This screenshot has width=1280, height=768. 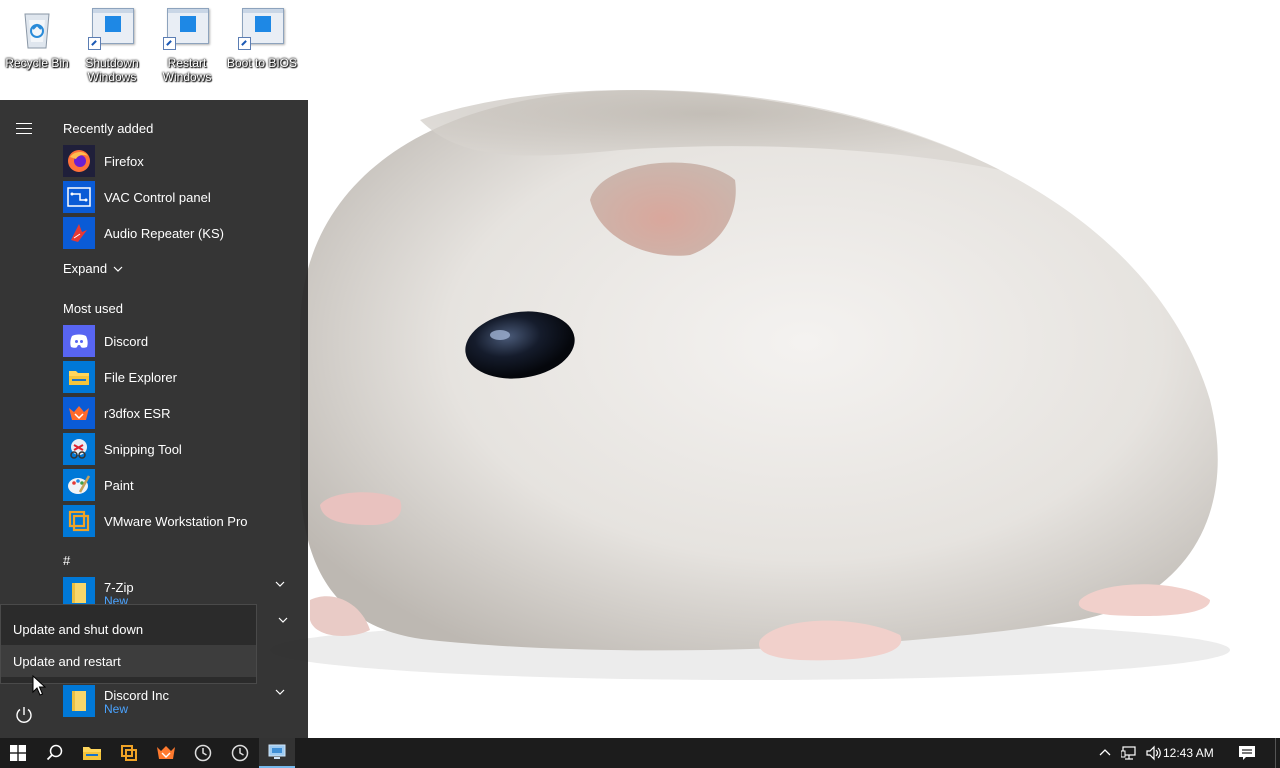 What do you see at coordinates (140, 377) in the screenshot?
I see `app-name: File Explorer` at bounding box center [140, 377].